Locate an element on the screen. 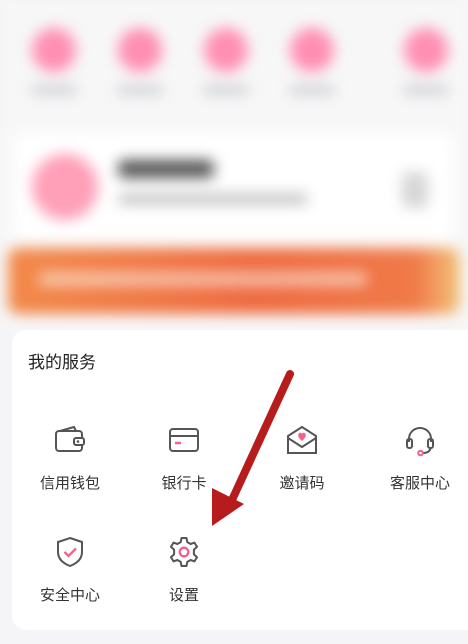 This screenshot has height=644, width=468. section-title: 我的服务 is located at coordinates (62, 363).